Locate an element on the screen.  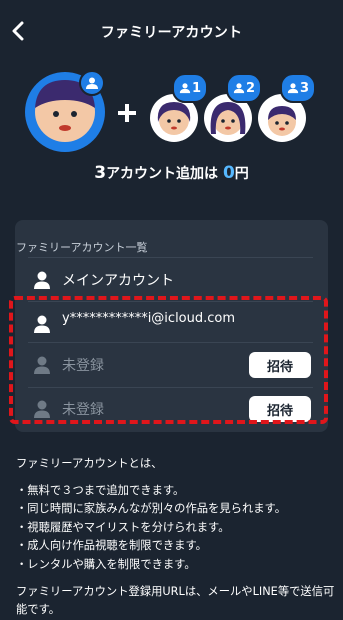
promo-price: 0 is located at coordinates (228, 173).